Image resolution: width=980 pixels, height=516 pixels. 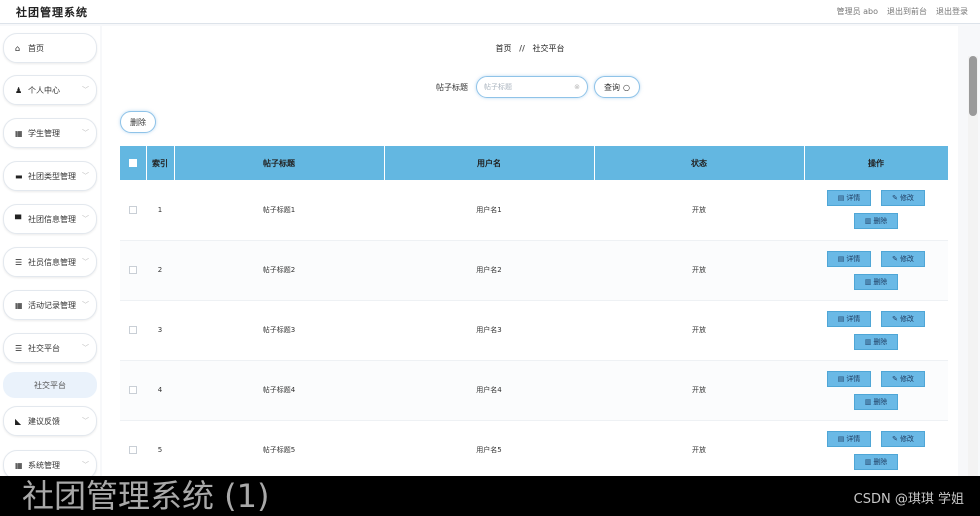 I want to click on sidebar-item-label: 建议反馈, so click(x=44, y=421).